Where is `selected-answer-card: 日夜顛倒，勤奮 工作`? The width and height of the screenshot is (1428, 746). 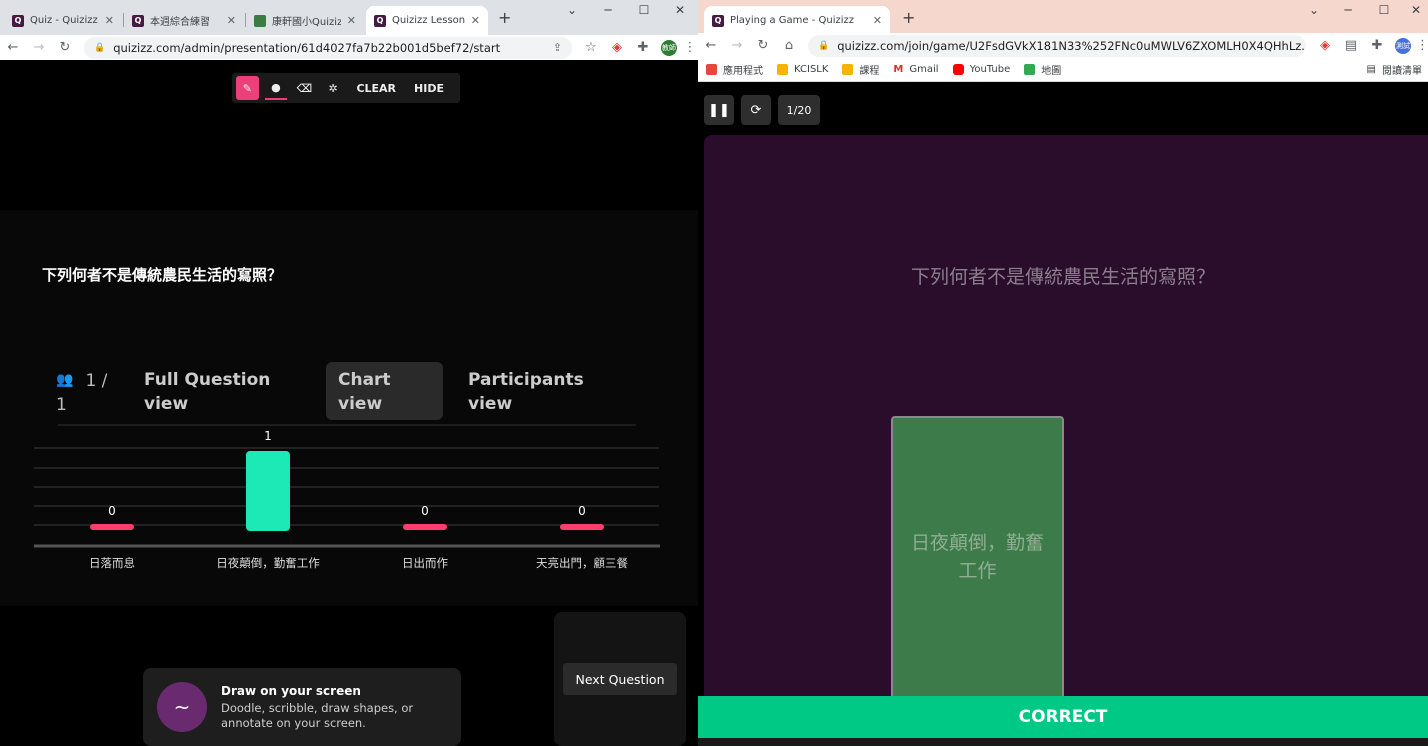 selected-answer-card: 日夜顛倒，勤奮 工作 is located at coordinates (977, 557).